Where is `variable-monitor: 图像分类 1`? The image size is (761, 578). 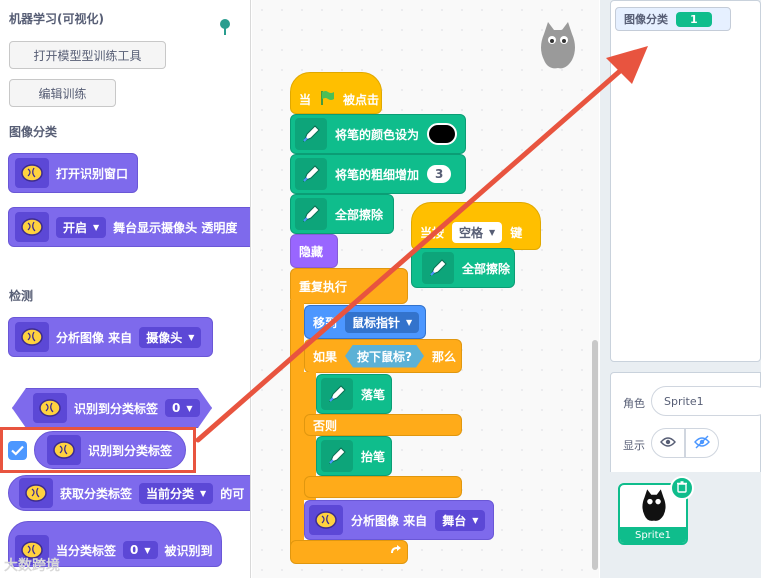 variable-monitor: 图像分类 1 is located at coordinates (673, 19).